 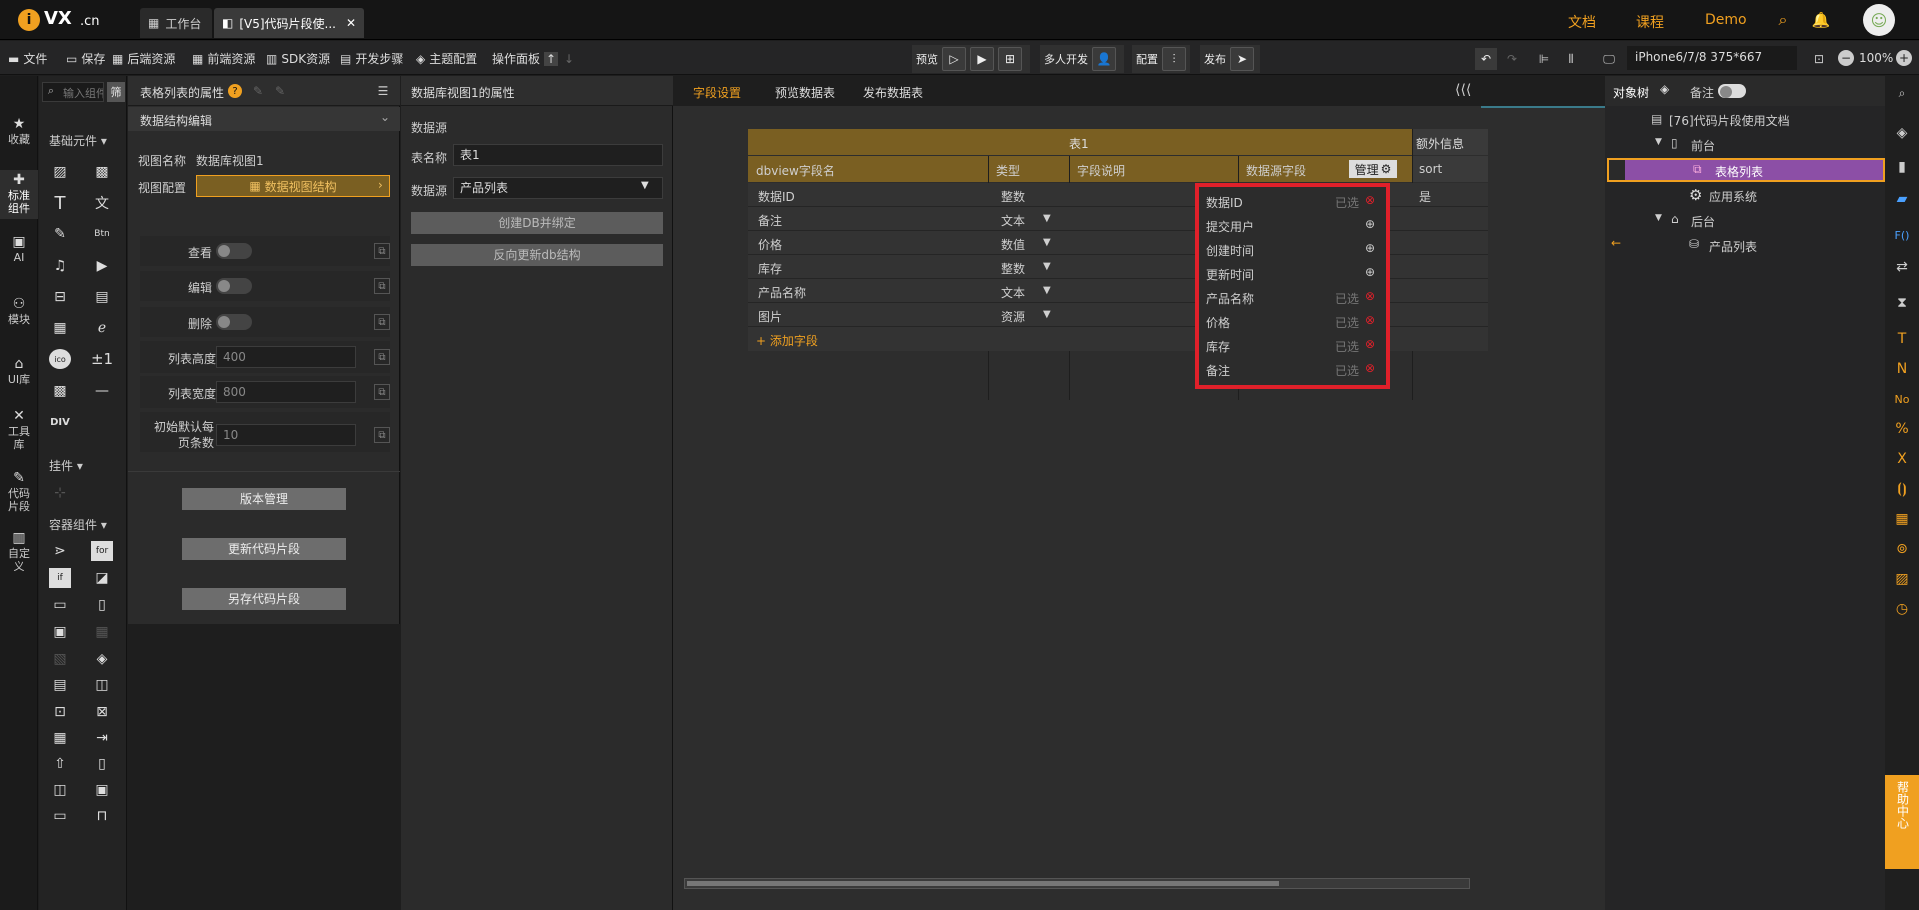 What do you see at coordinates (1230, 298) in the screenshot?
I see `picker-item-name: 产品名称` at bounding box center [1230, 298].